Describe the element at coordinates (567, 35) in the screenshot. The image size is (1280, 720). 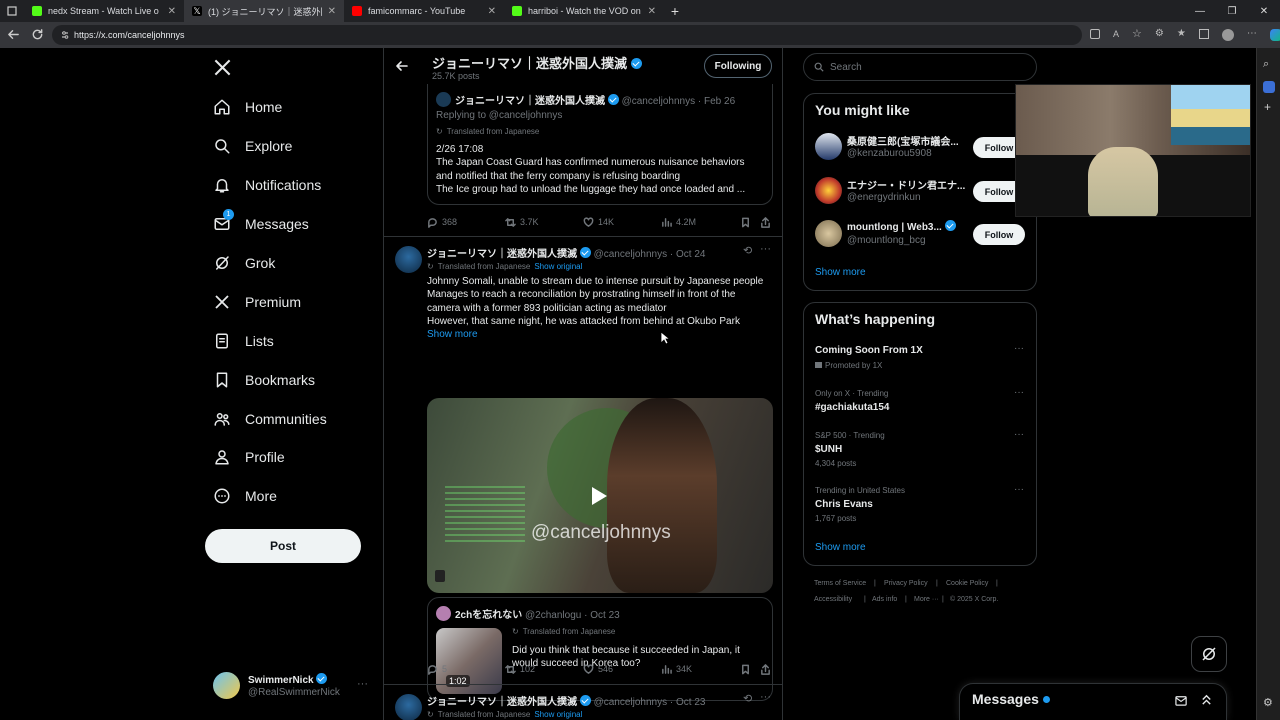
I see `url-field: https://x.com/canceljohnnys` at that location.